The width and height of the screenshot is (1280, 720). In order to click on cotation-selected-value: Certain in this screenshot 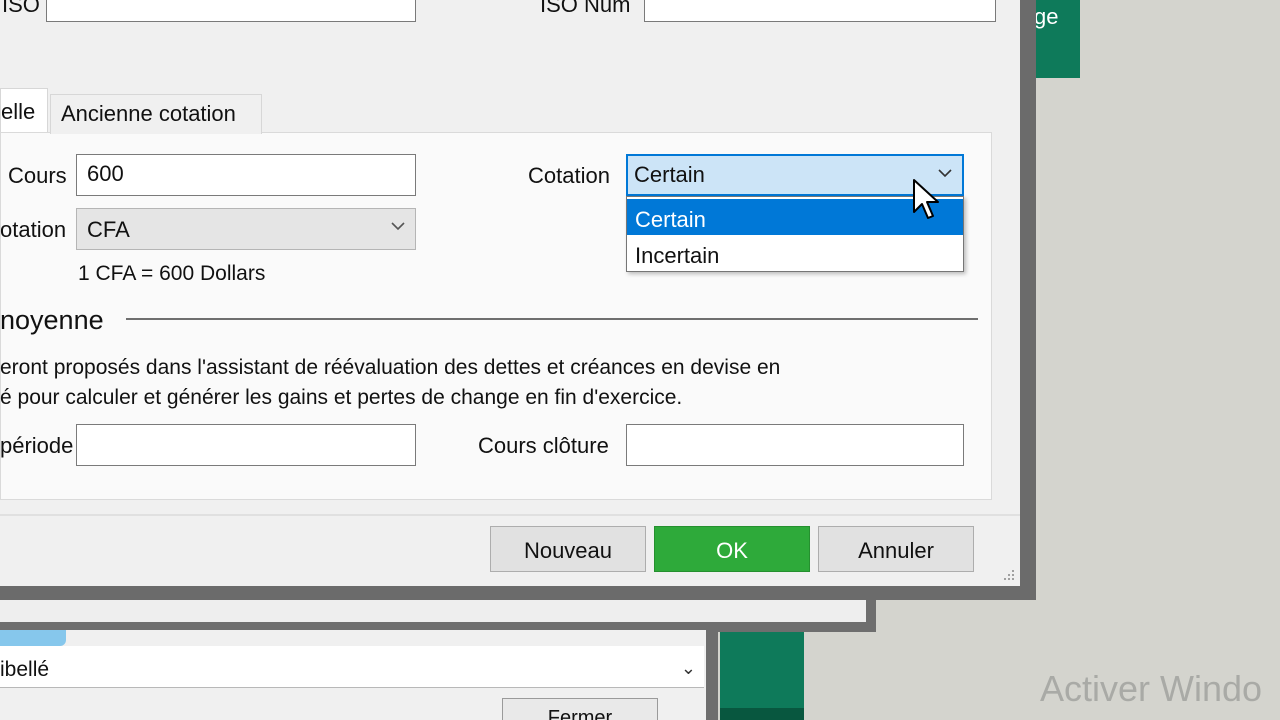, I will do `click(669, 174)`.